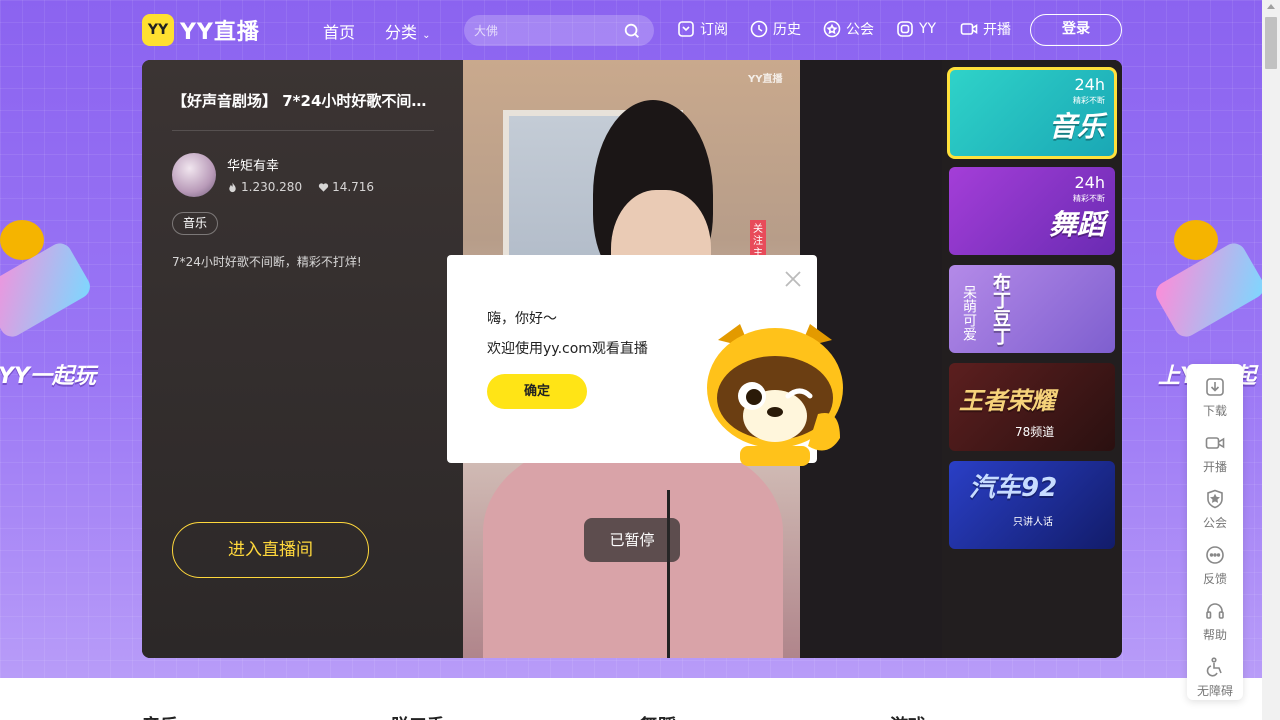  I want to click on tool-help: 帮助, so click(1215, 617).